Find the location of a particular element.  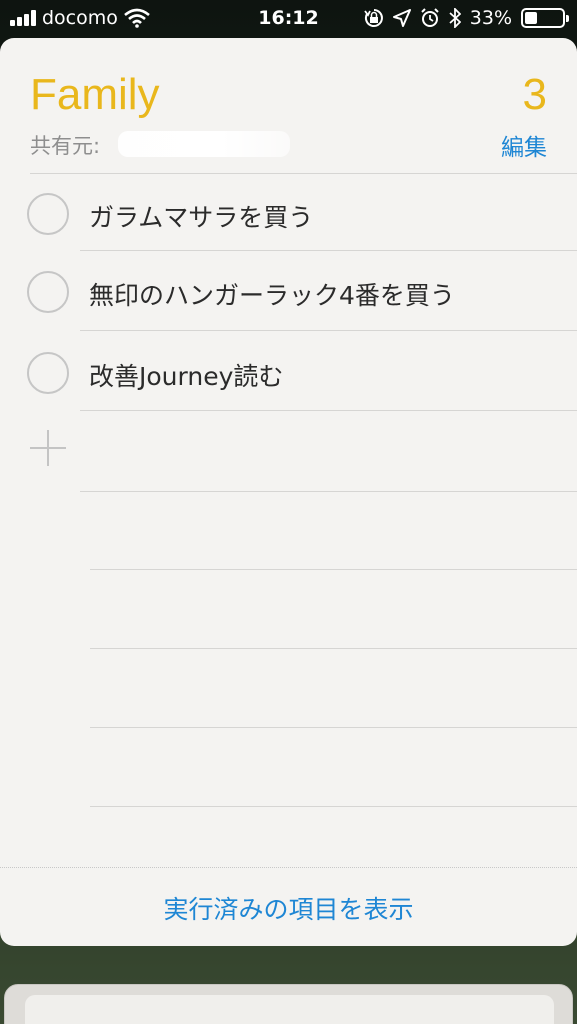

list-item-text: 無印のハンガーラック4番を買う is located at coordinates (272, 294).